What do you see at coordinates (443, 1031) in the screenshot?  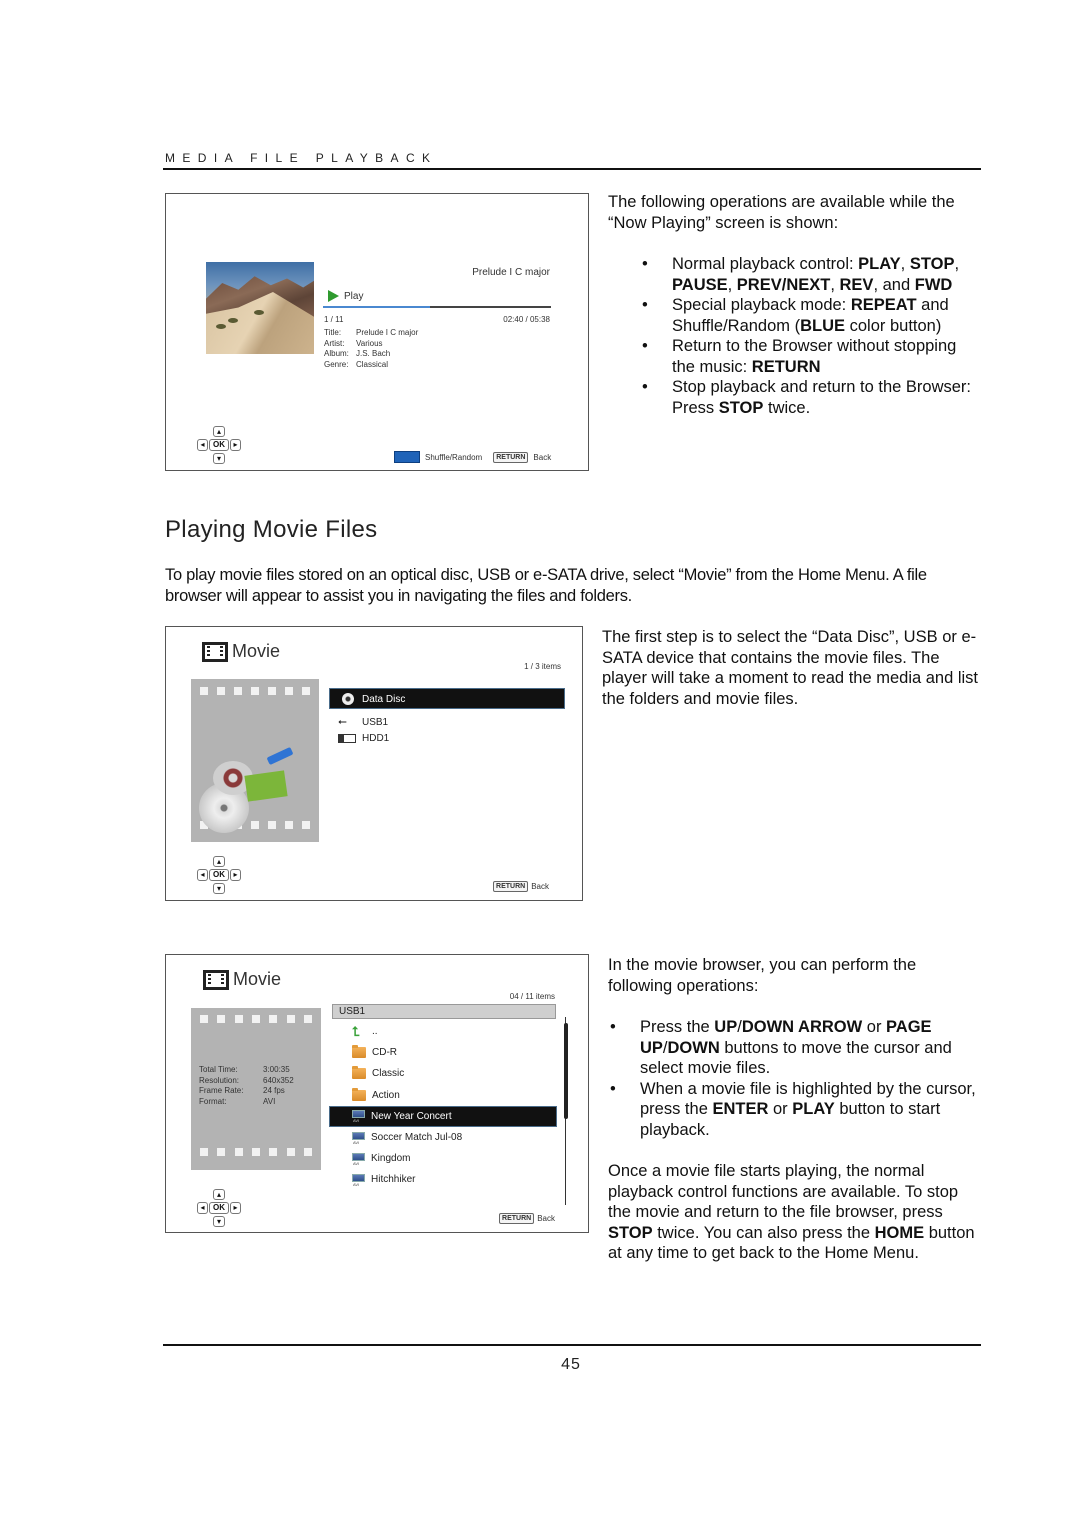 I see `file-list-item: ⮤..` at bounding box center [443, 1031].